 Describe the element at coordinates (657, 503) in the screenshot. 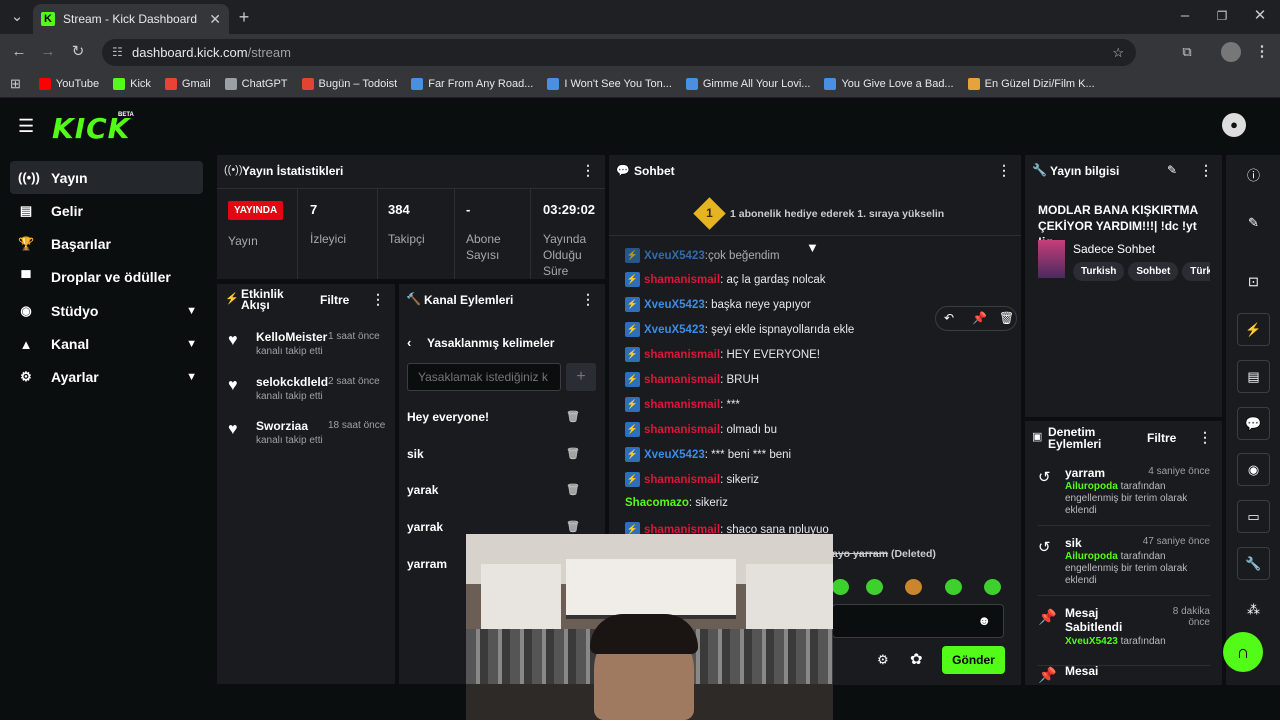

I see `chat-username: Shacomazo` at that location.